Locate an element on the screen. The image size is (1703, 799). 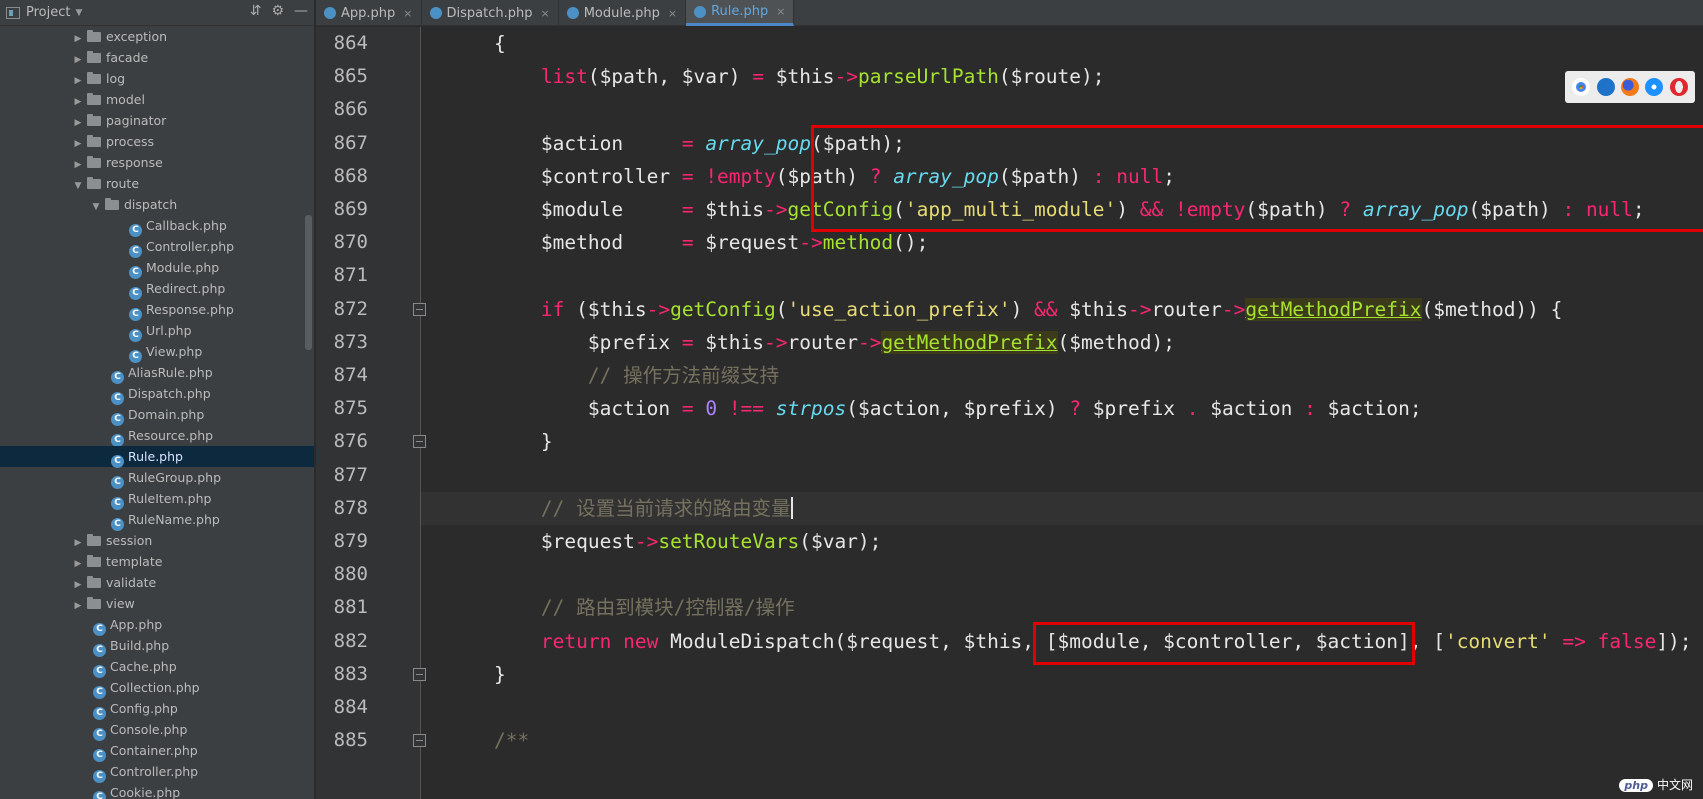
tree-file: C Callback.php is located at coordinates (157, 226).